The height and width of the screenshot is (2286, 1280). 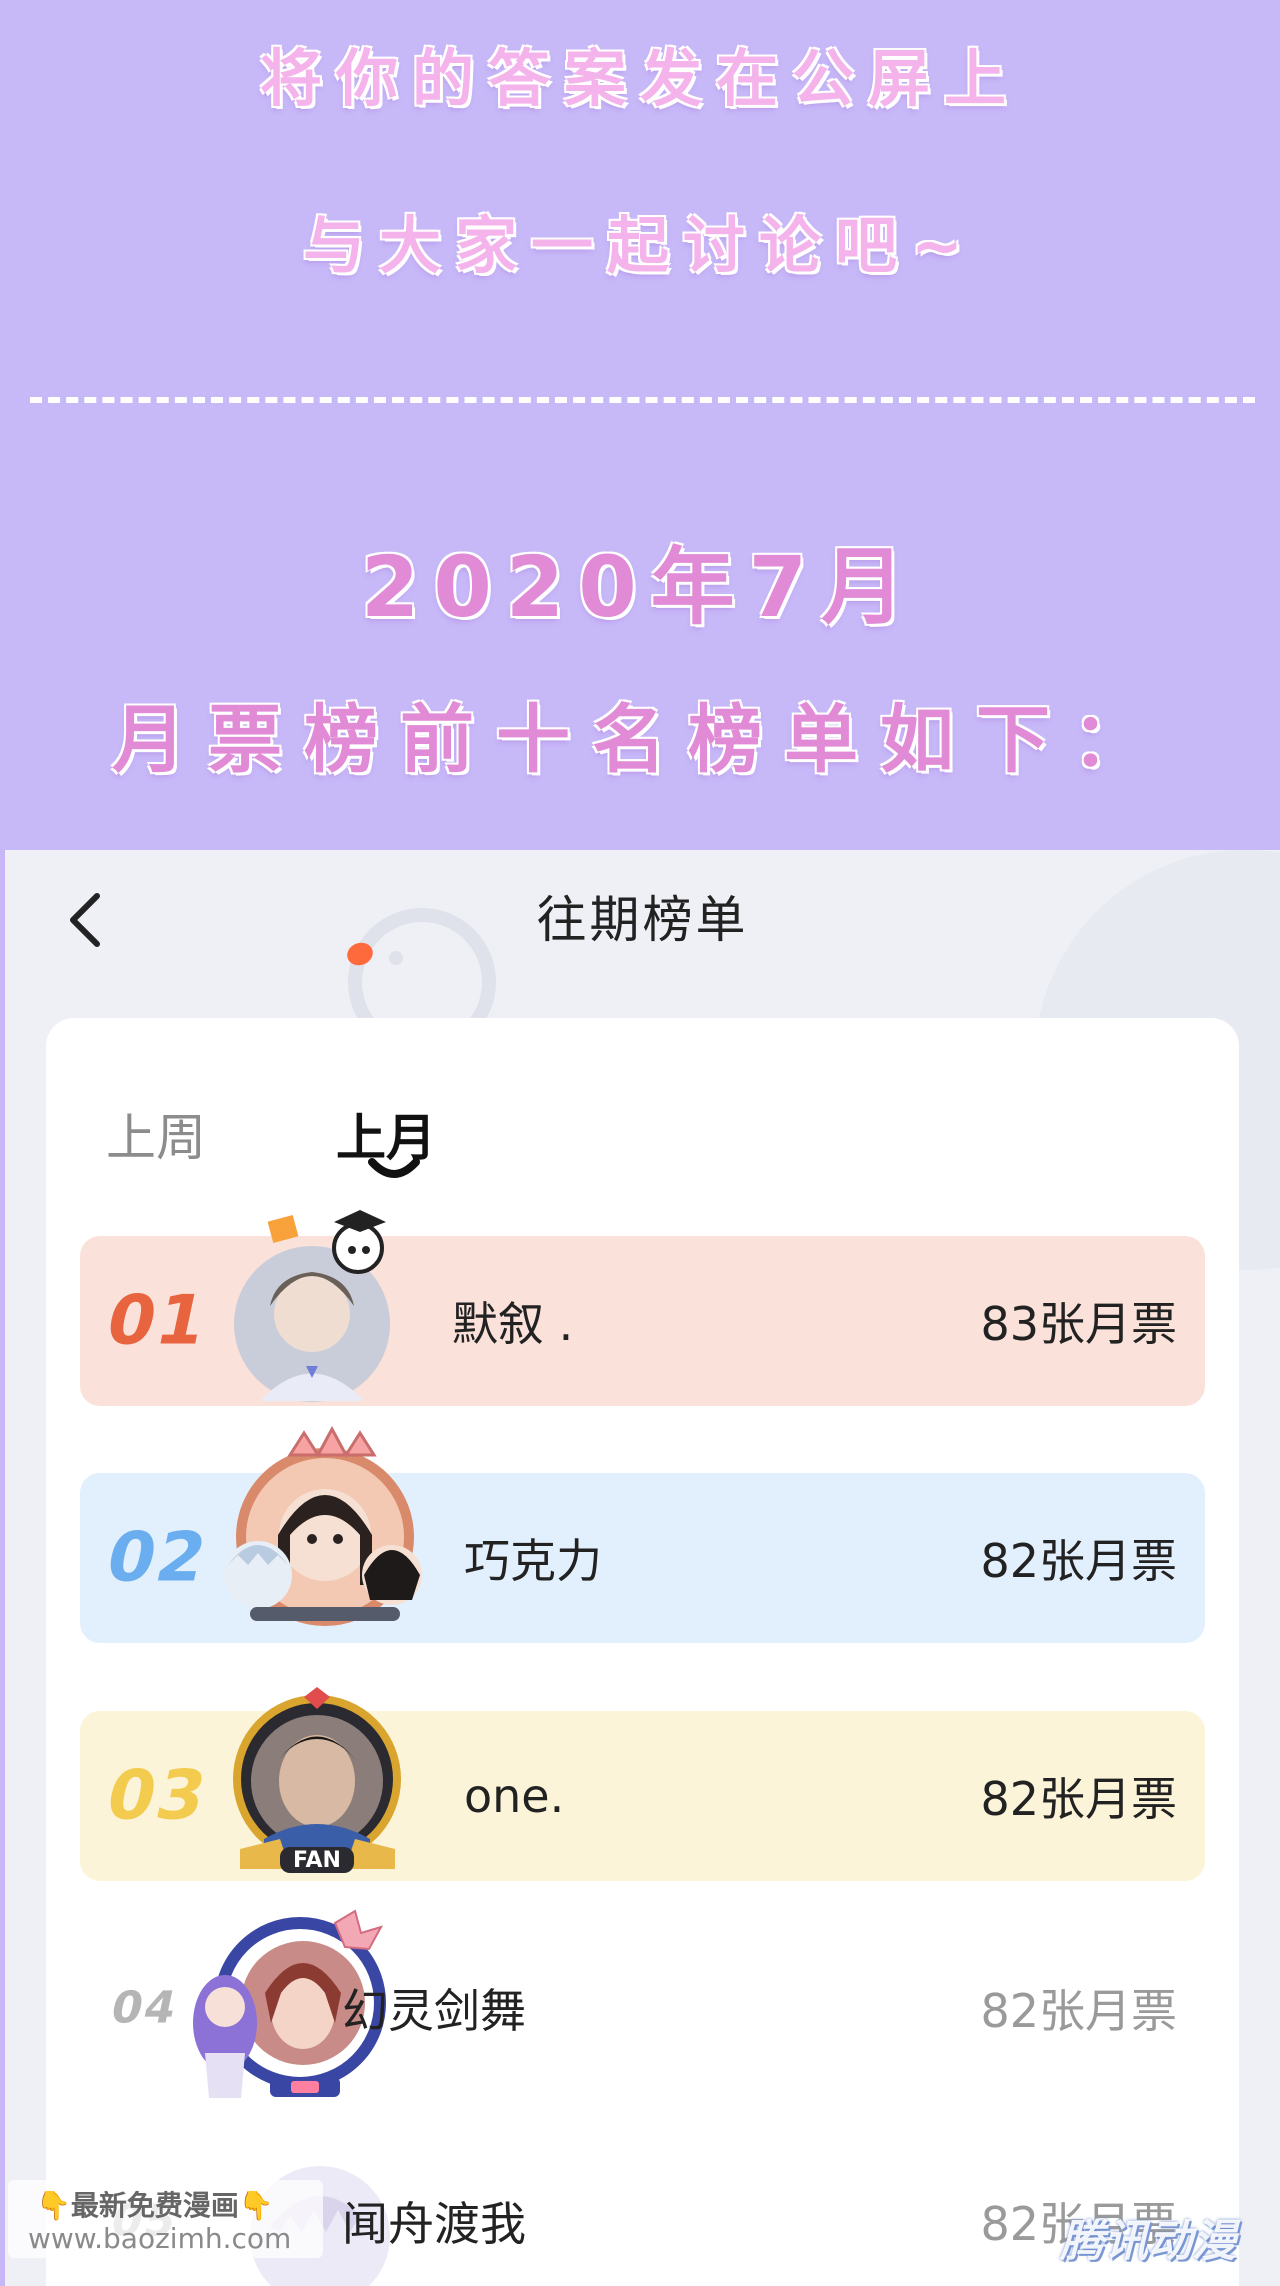 What do you see at coordinates (642, 920) in the screenshot?
I see `page-title: 往期榜单` at bounding box center [642, 920].